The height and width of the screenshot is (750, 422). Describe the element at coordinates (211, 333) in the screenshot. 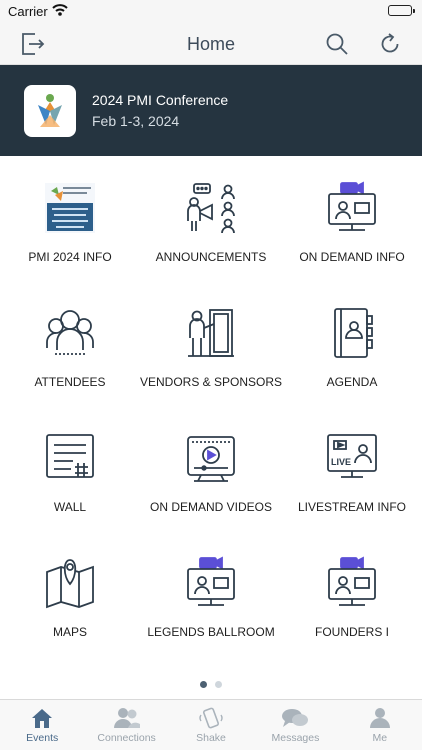

I see `person-at-door-icon` at that location.